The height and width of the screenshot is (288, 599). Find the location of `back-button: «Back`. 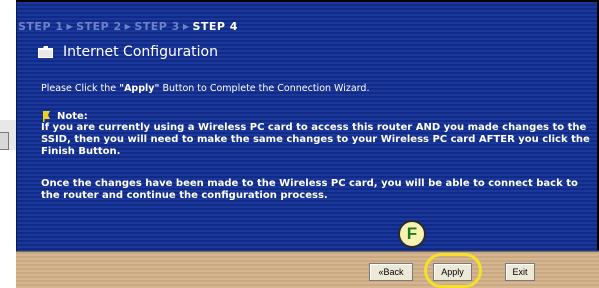

back-button: «Back is located at coordinates (391, 272).